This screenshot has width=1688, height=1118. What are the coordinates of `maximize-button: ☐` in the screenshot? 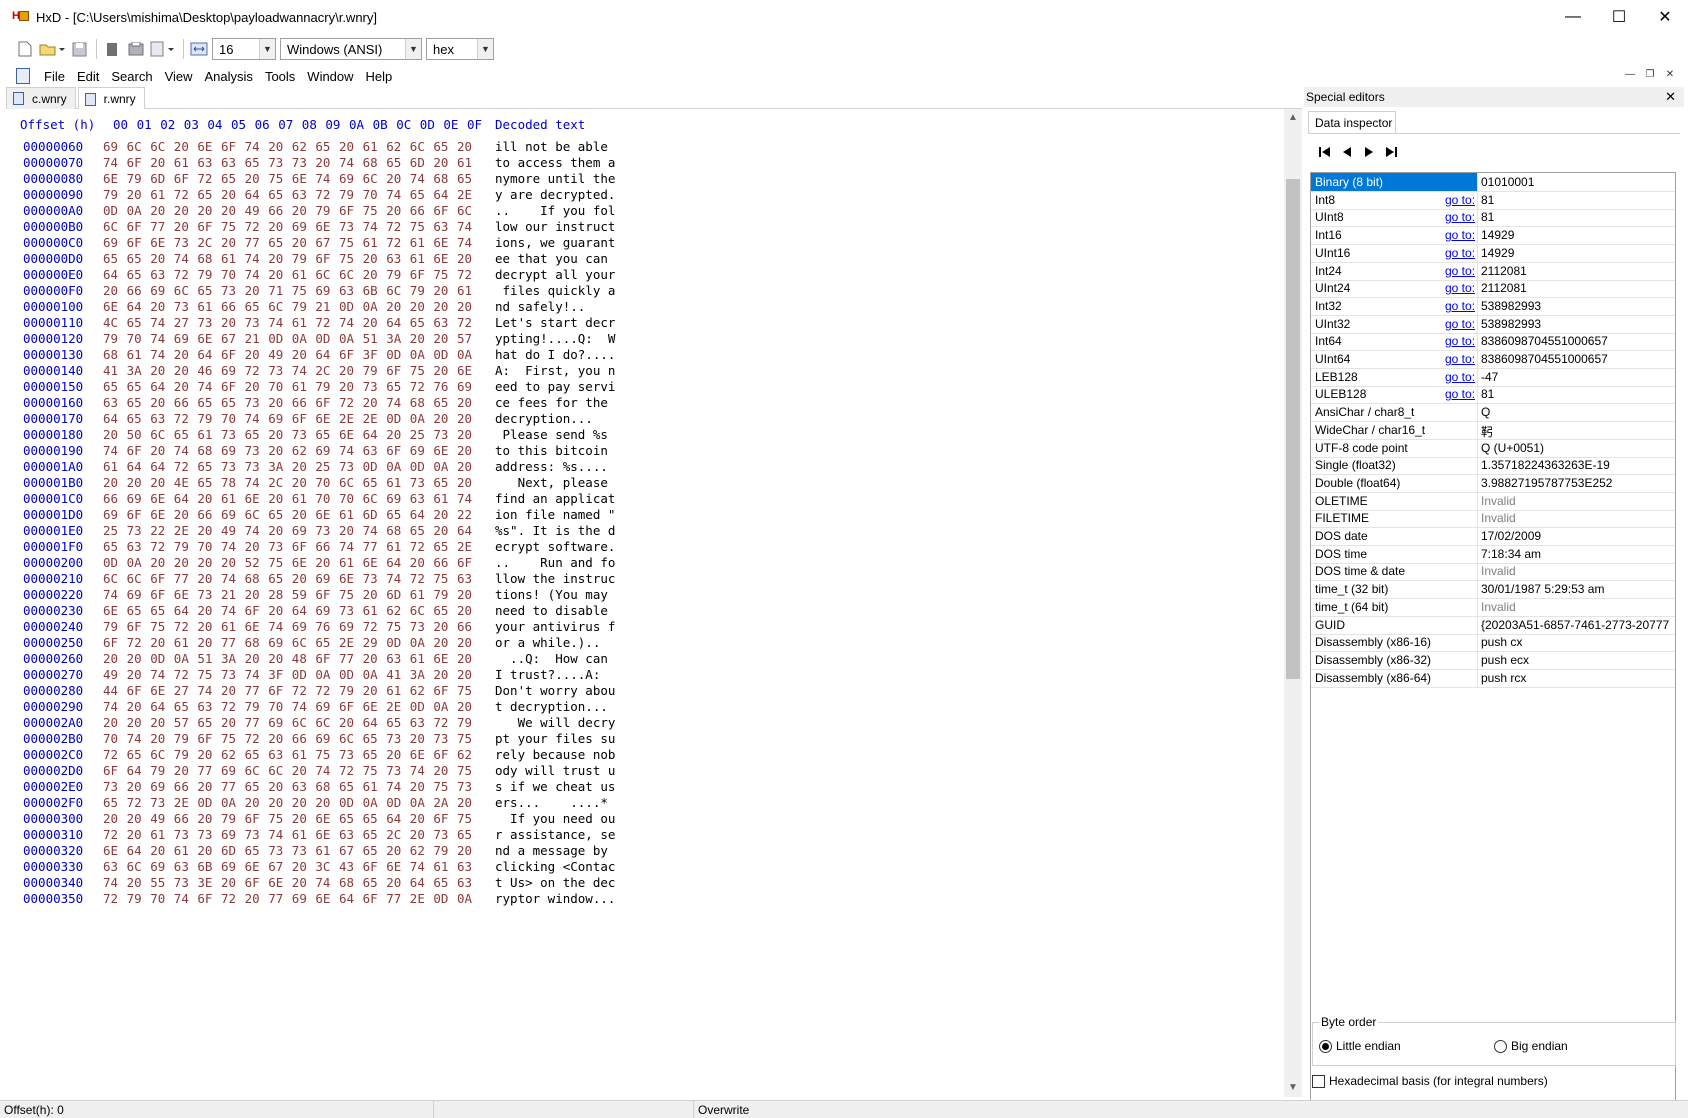 It's located at (1619, 17).